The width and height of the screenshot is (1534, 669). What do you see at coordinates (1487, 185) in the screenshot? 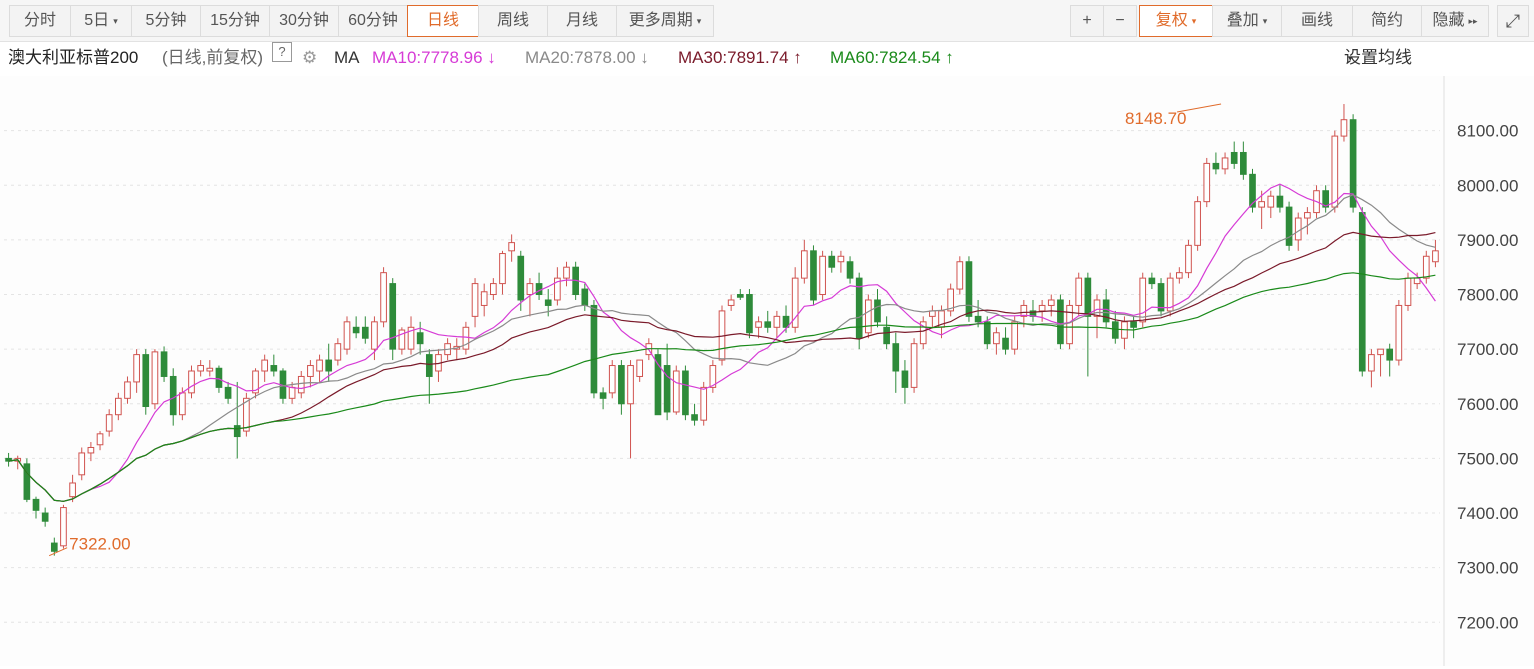
I see `y-tick-label: 8000.00` at bounding box center [1487, 185].